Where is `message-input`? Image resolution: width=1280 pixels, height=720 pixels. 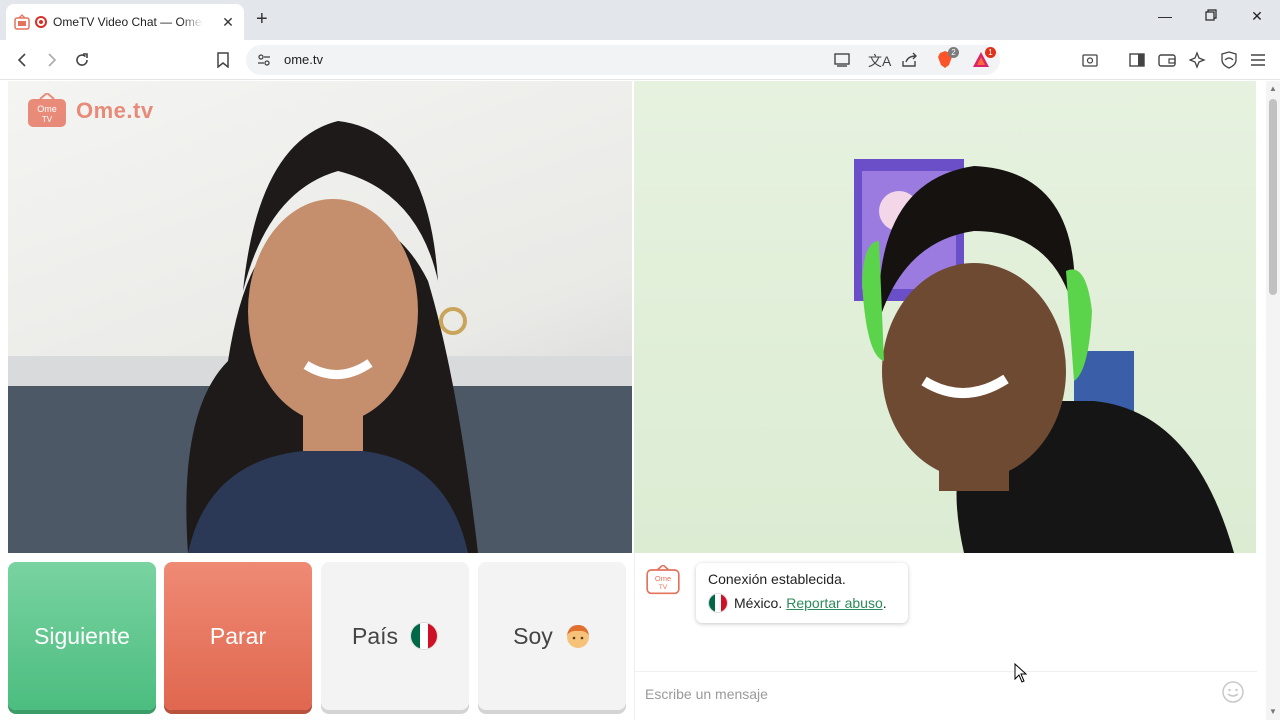
message-input is located at coordinates (925, 694).